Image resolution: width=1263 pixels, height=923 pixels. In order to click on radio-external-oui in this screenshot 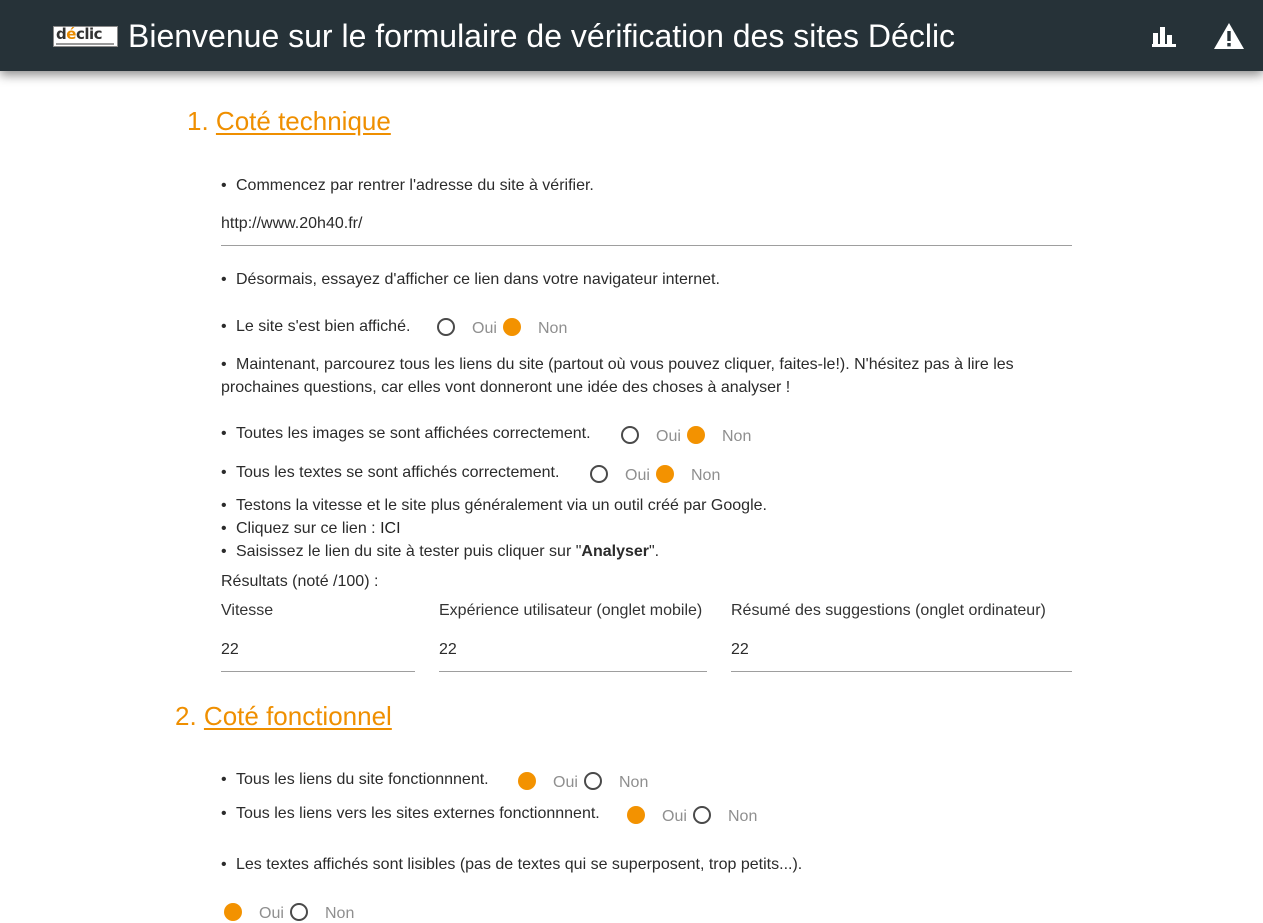, I will do `click(636, 815)`.